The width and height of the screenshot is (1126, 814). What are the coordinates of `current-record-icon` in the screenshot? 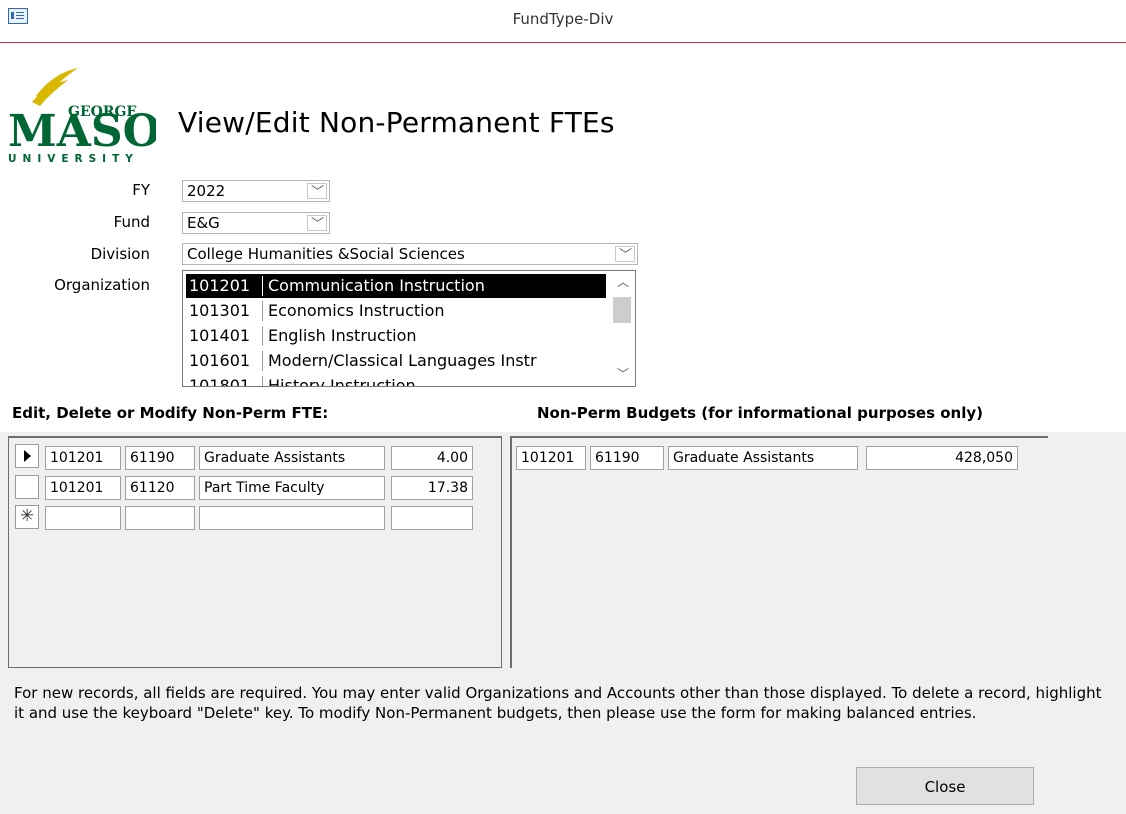 It's located at (27, 456).